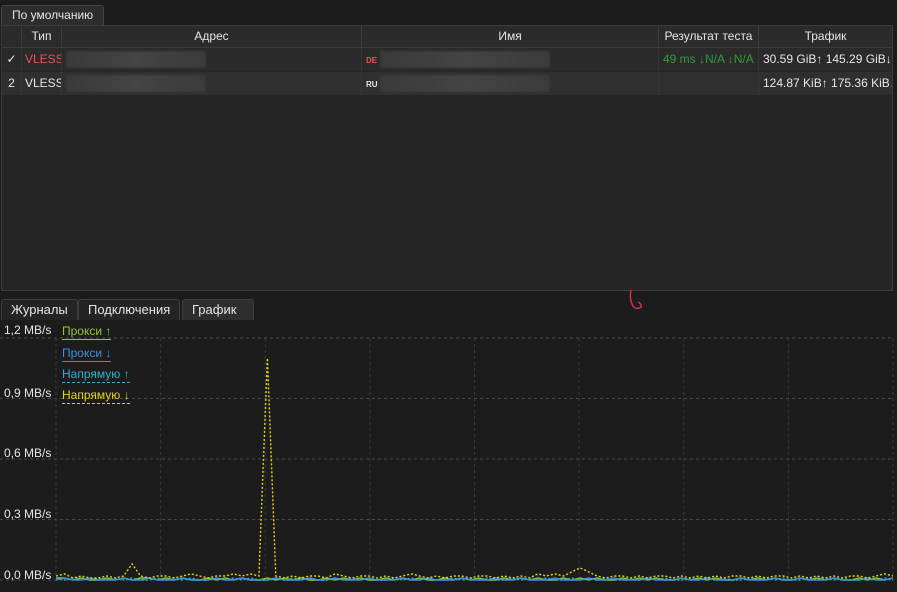 This screenshot has width=897, height=592. I want to click on legend-direct-down: Напрямую ↓, so click(96, 396).